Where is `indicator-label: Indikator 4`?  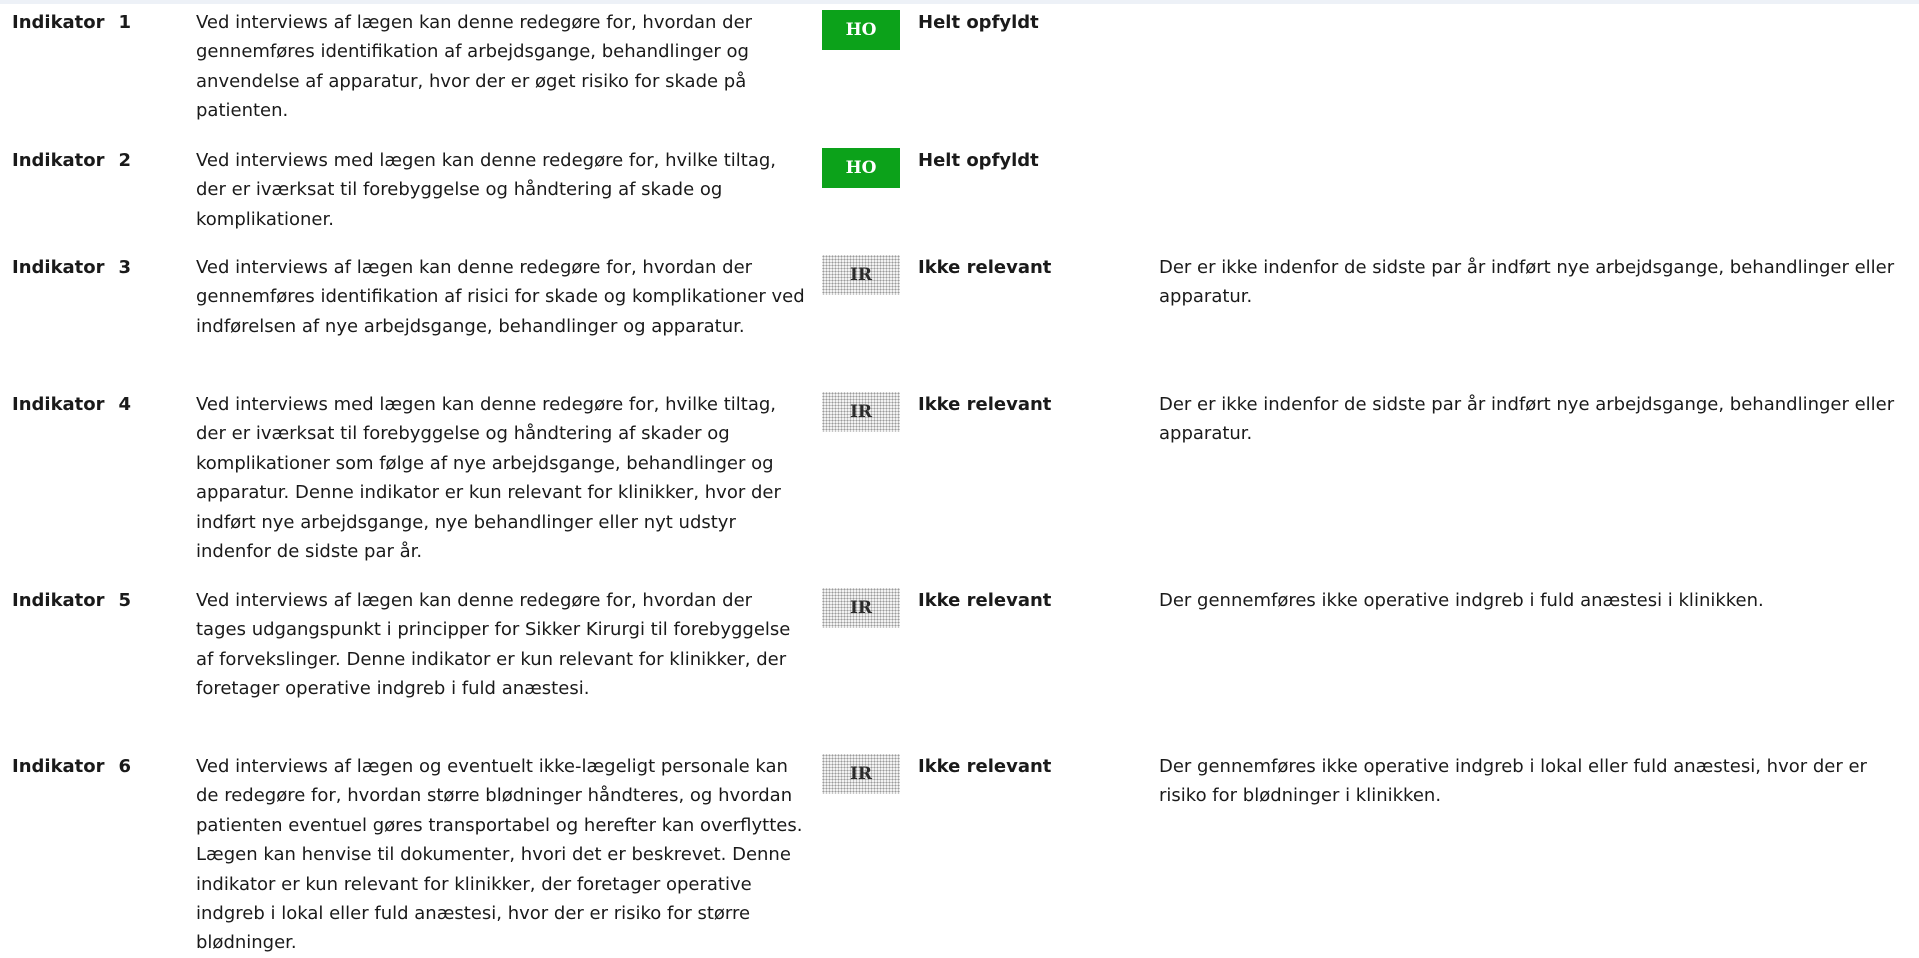
indicator-label: Indikator 4 is located at coordinates (97, 404).